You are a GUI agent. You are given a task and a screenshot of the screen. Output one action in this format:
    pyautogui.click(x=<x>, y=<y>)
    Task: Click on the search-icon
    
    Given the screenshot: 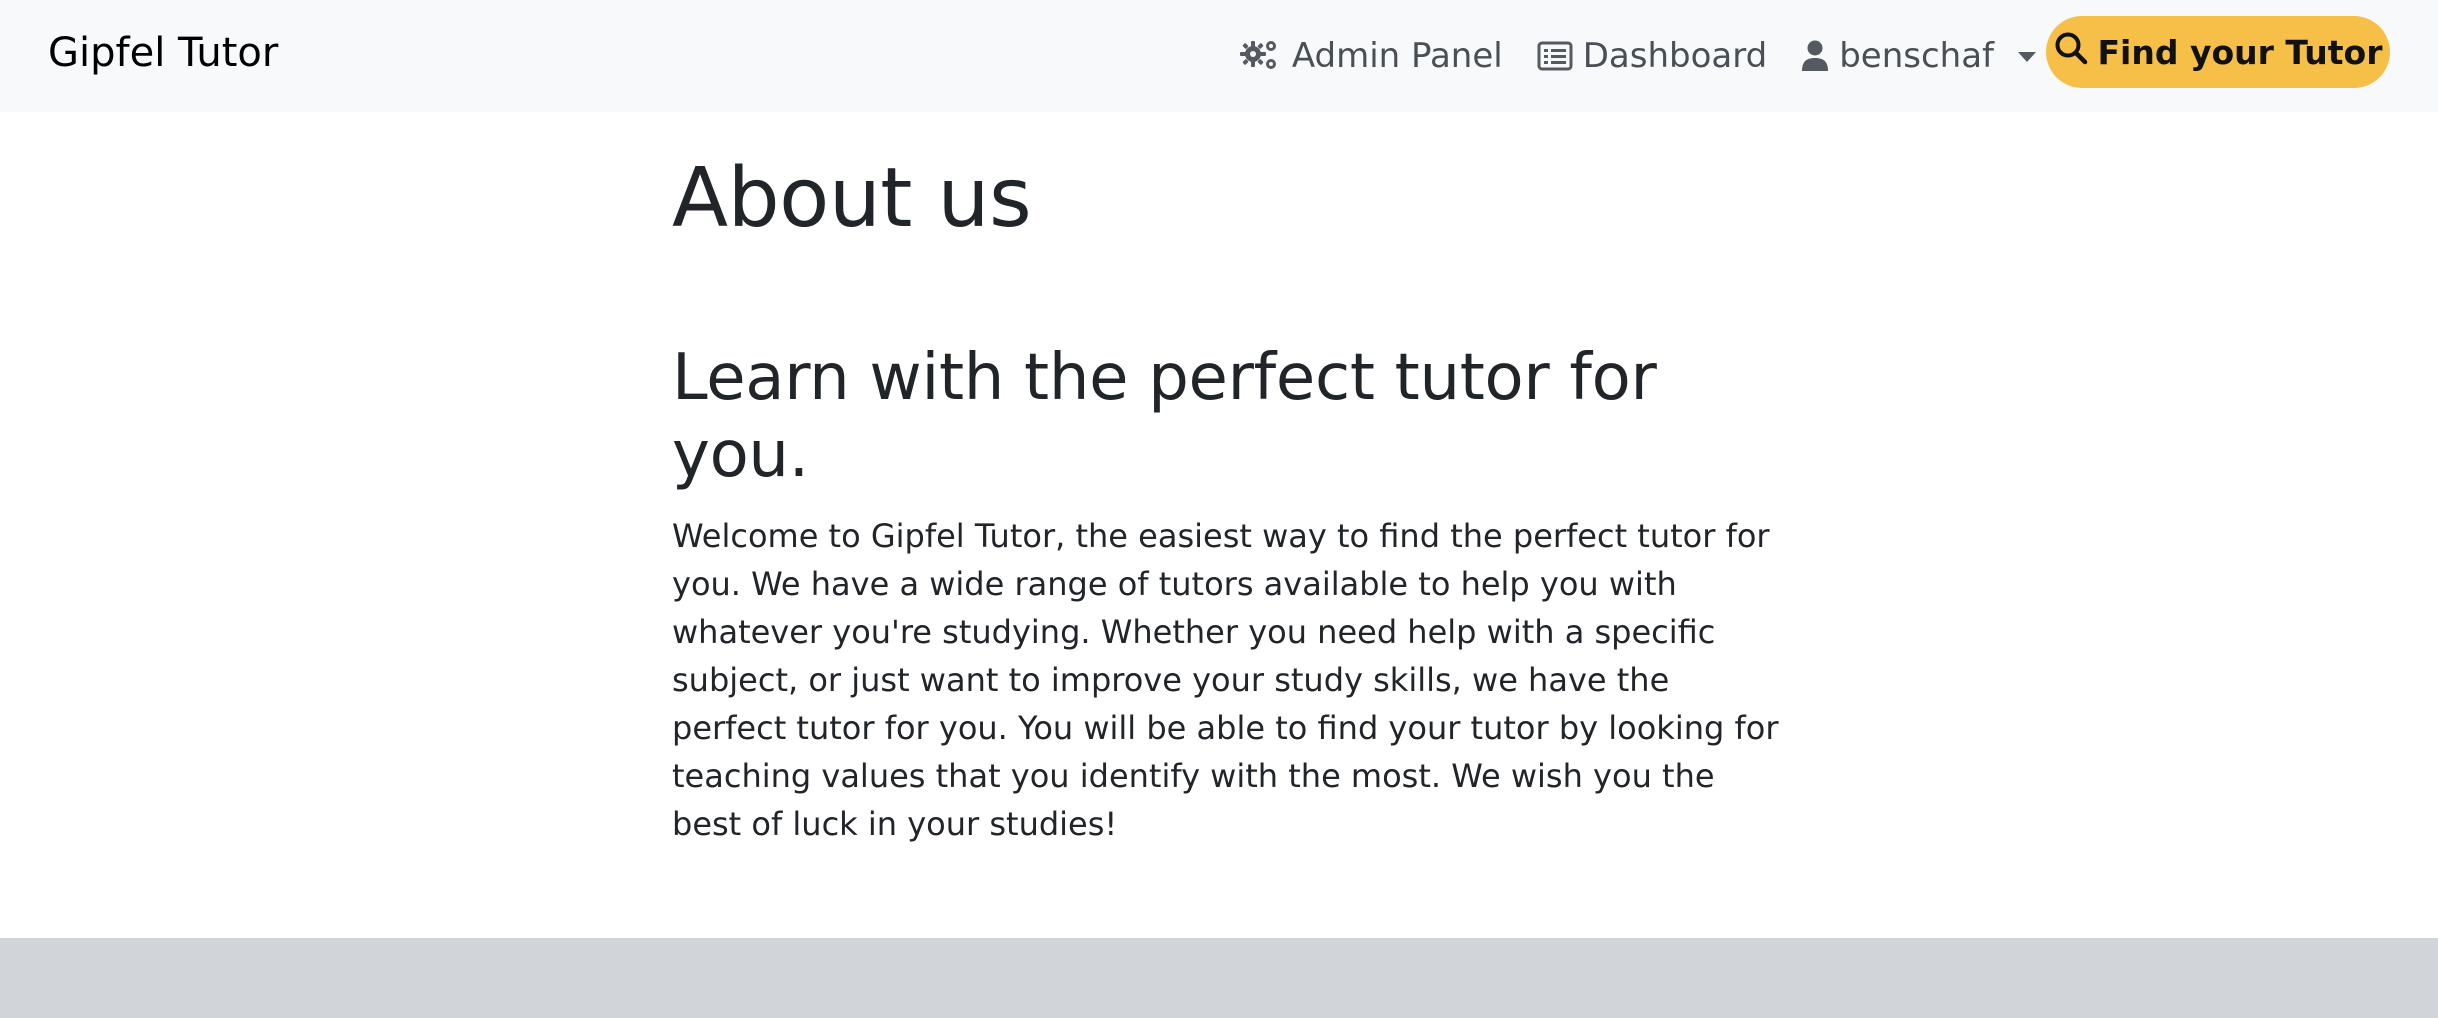 What is the action you would take?
    pyautogui.click(x=2071, y=52)
    